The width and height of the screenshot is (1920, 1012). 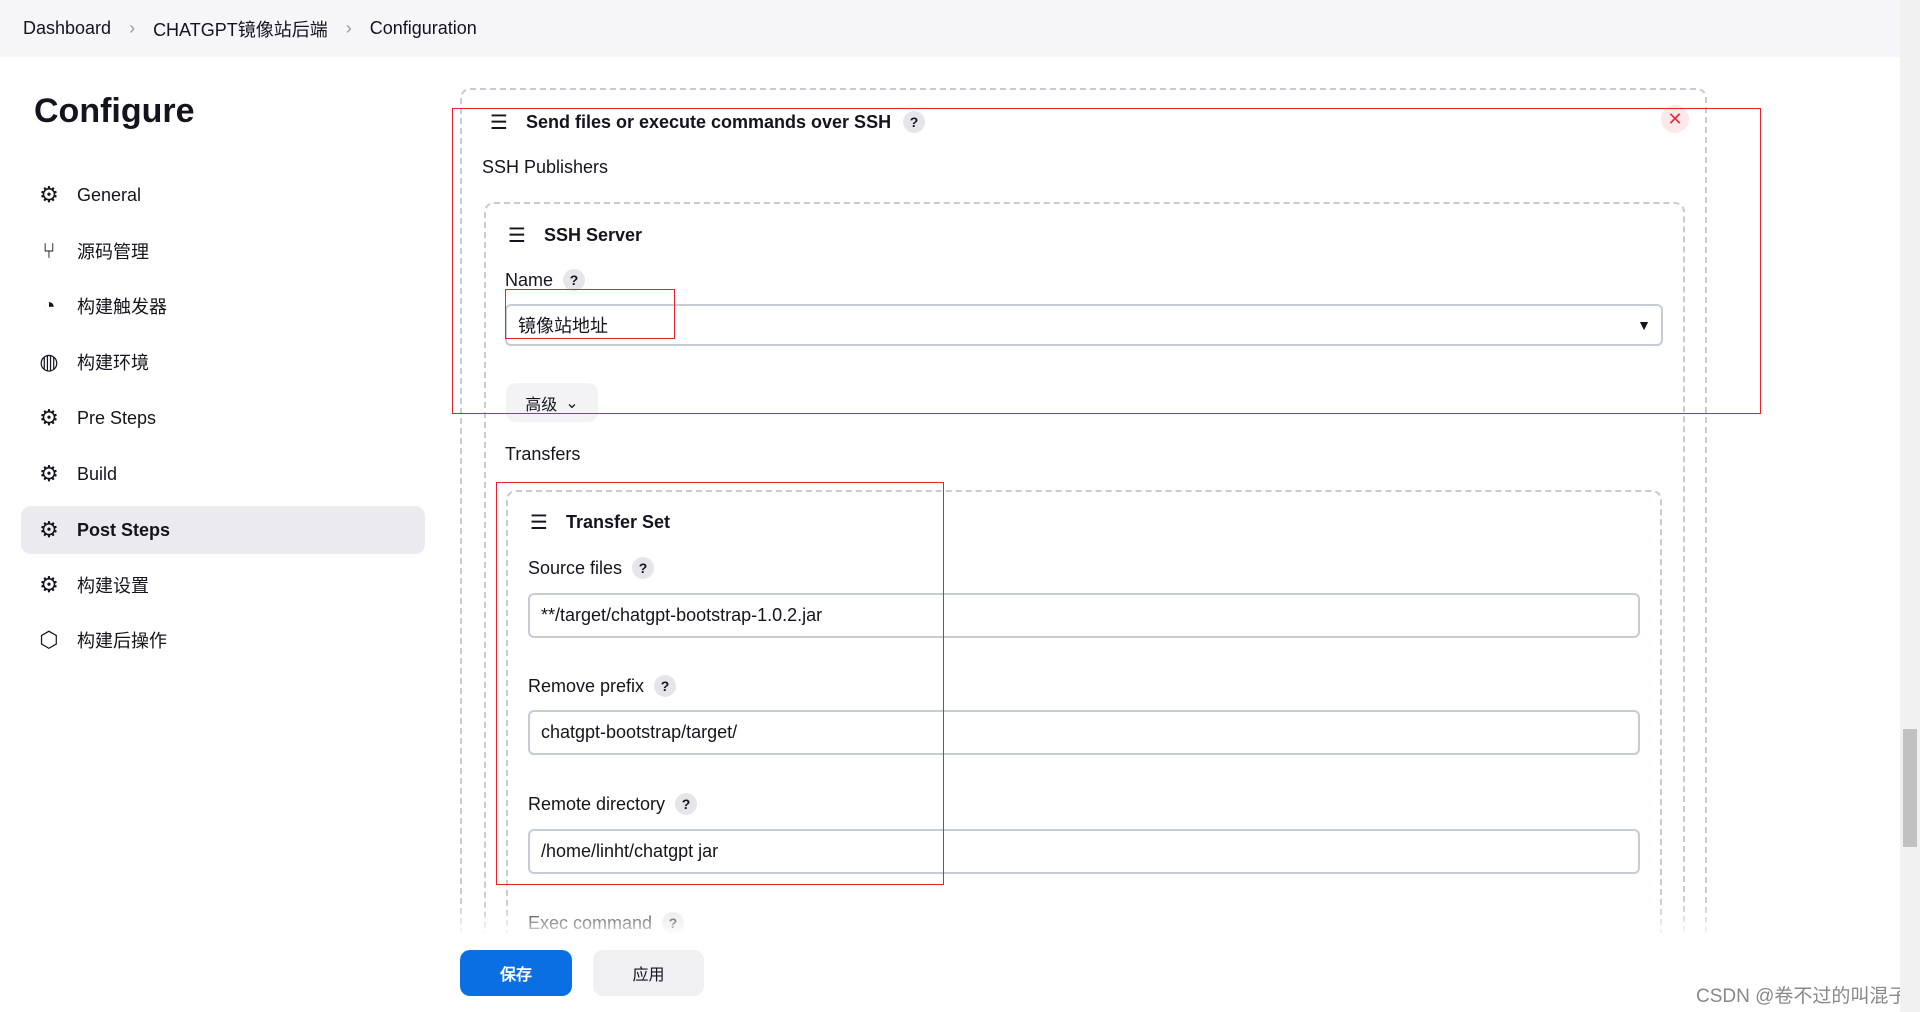 I want to click on sidebar-item-label: Post Steps, so click(x=124, y=529).